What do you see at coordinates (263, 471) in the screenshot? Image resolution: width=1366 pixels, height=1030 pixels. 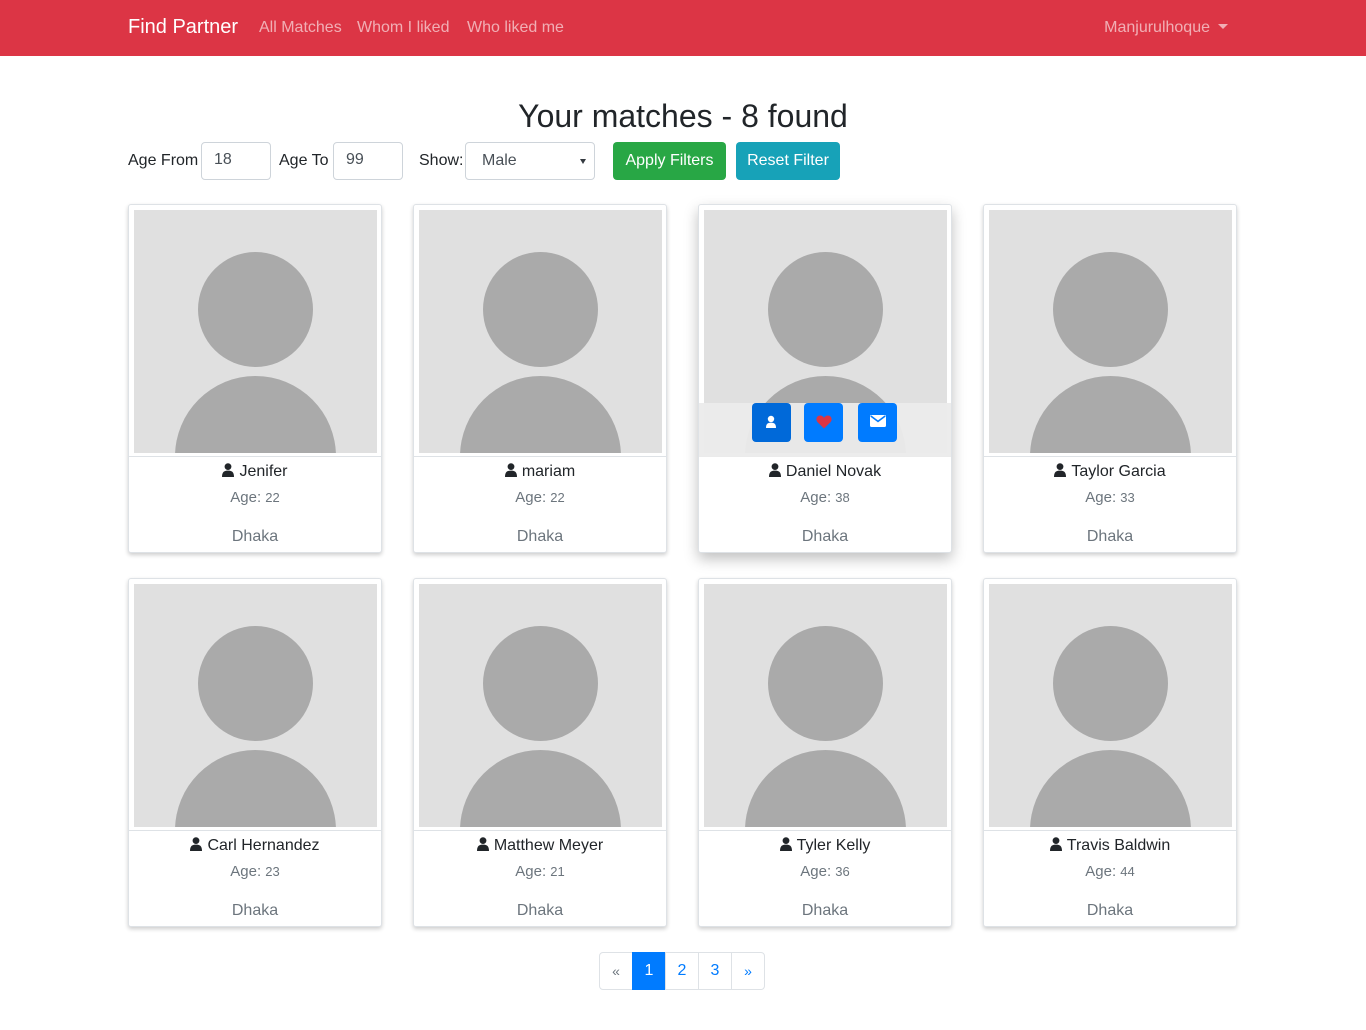 I see `match-name: Jenifer` at bounding box center [263, 471].